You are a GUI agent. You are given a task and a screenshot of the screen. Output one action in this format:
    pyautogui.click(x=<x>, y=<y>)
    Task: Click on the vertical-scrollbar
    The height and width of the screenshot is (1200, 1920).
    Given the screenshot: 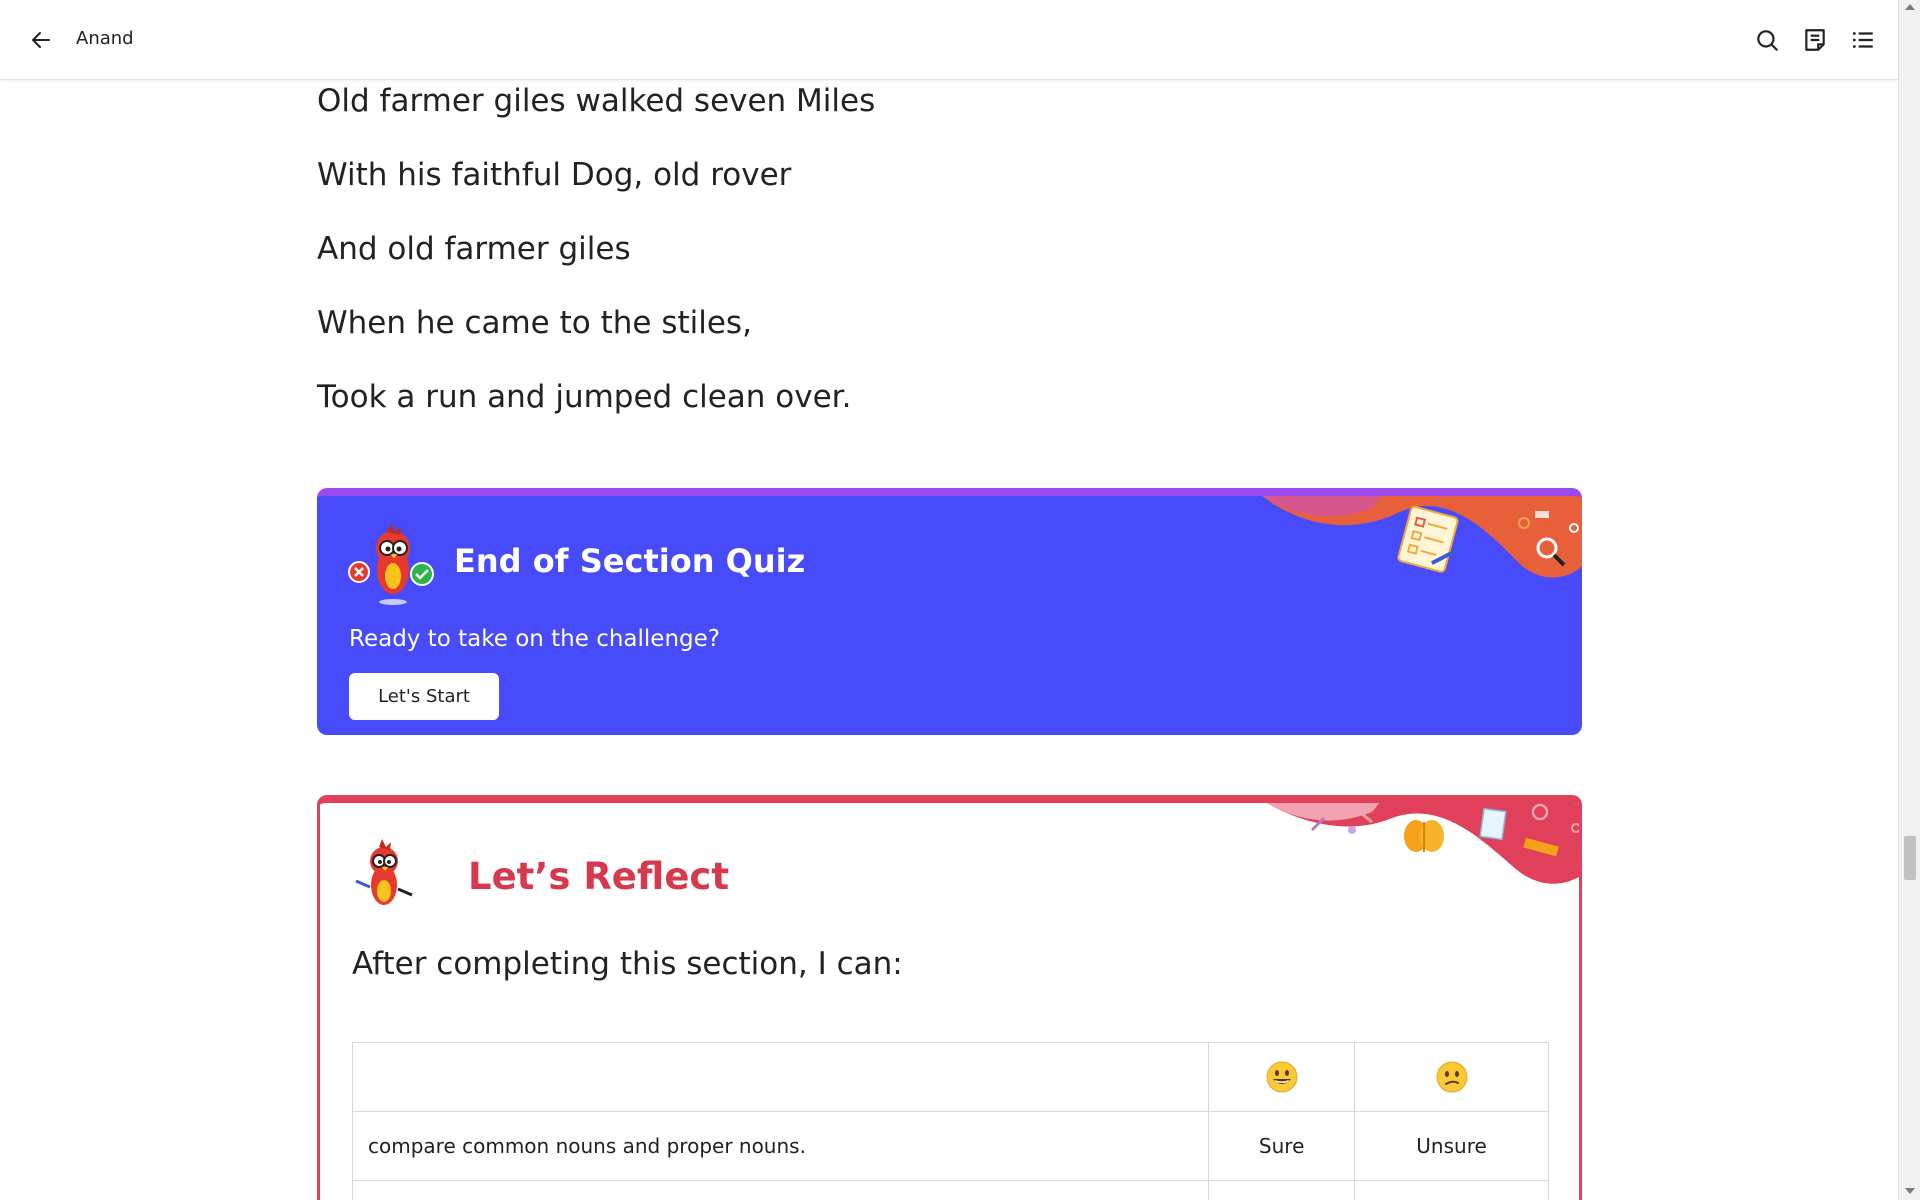 What is the action you would take?
    pyautogui.click(x=1909, y=600)
    